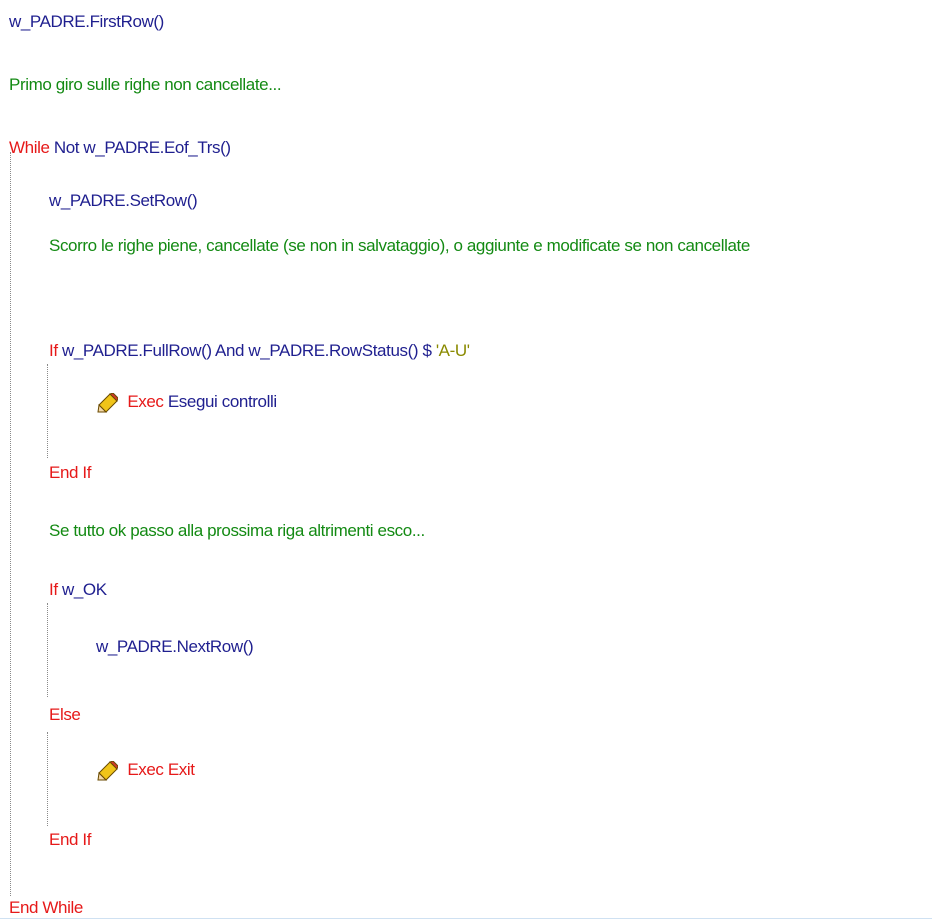 The image size is (932, 922). Describe the element at coordinates (452, 350) in the screenshot. I see `if-string-literal: 'A-U'` at that location.